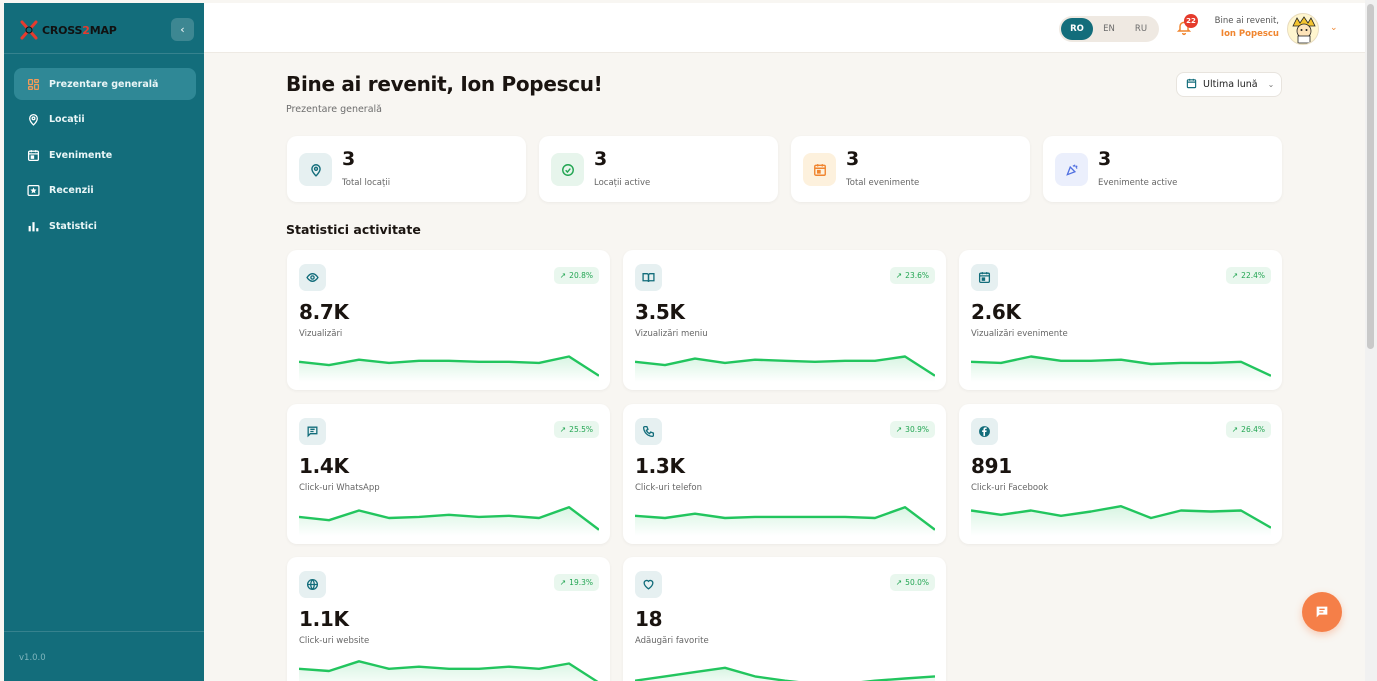 This screenshot has width=1377, height=681. Describe the element at coordinates (991, 466) in the screenshot. I see `stat-value: 891` at that location.